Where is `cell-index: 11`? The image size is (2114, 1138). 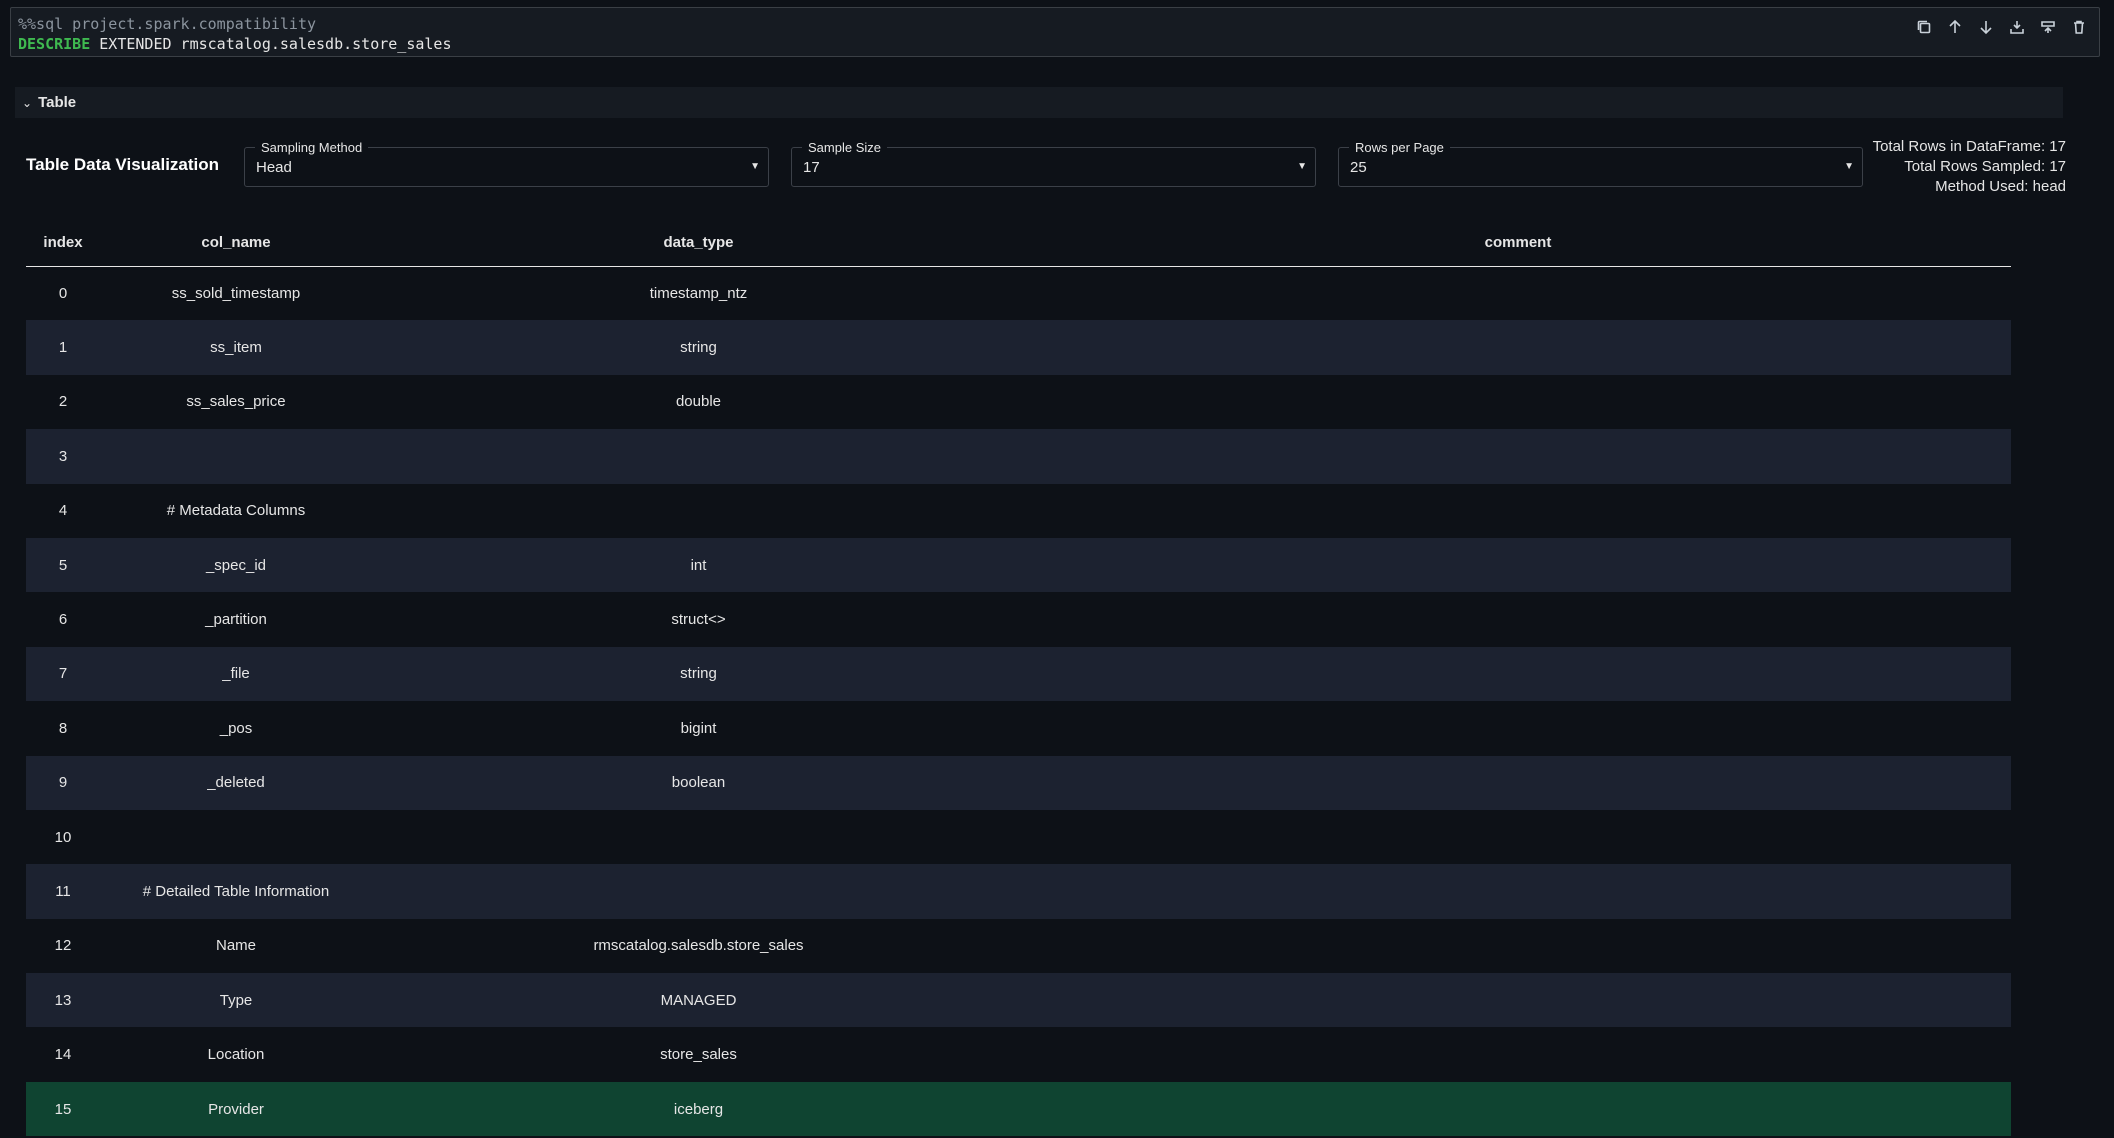 cell-index: 11 is located at coordinates (63, 891).